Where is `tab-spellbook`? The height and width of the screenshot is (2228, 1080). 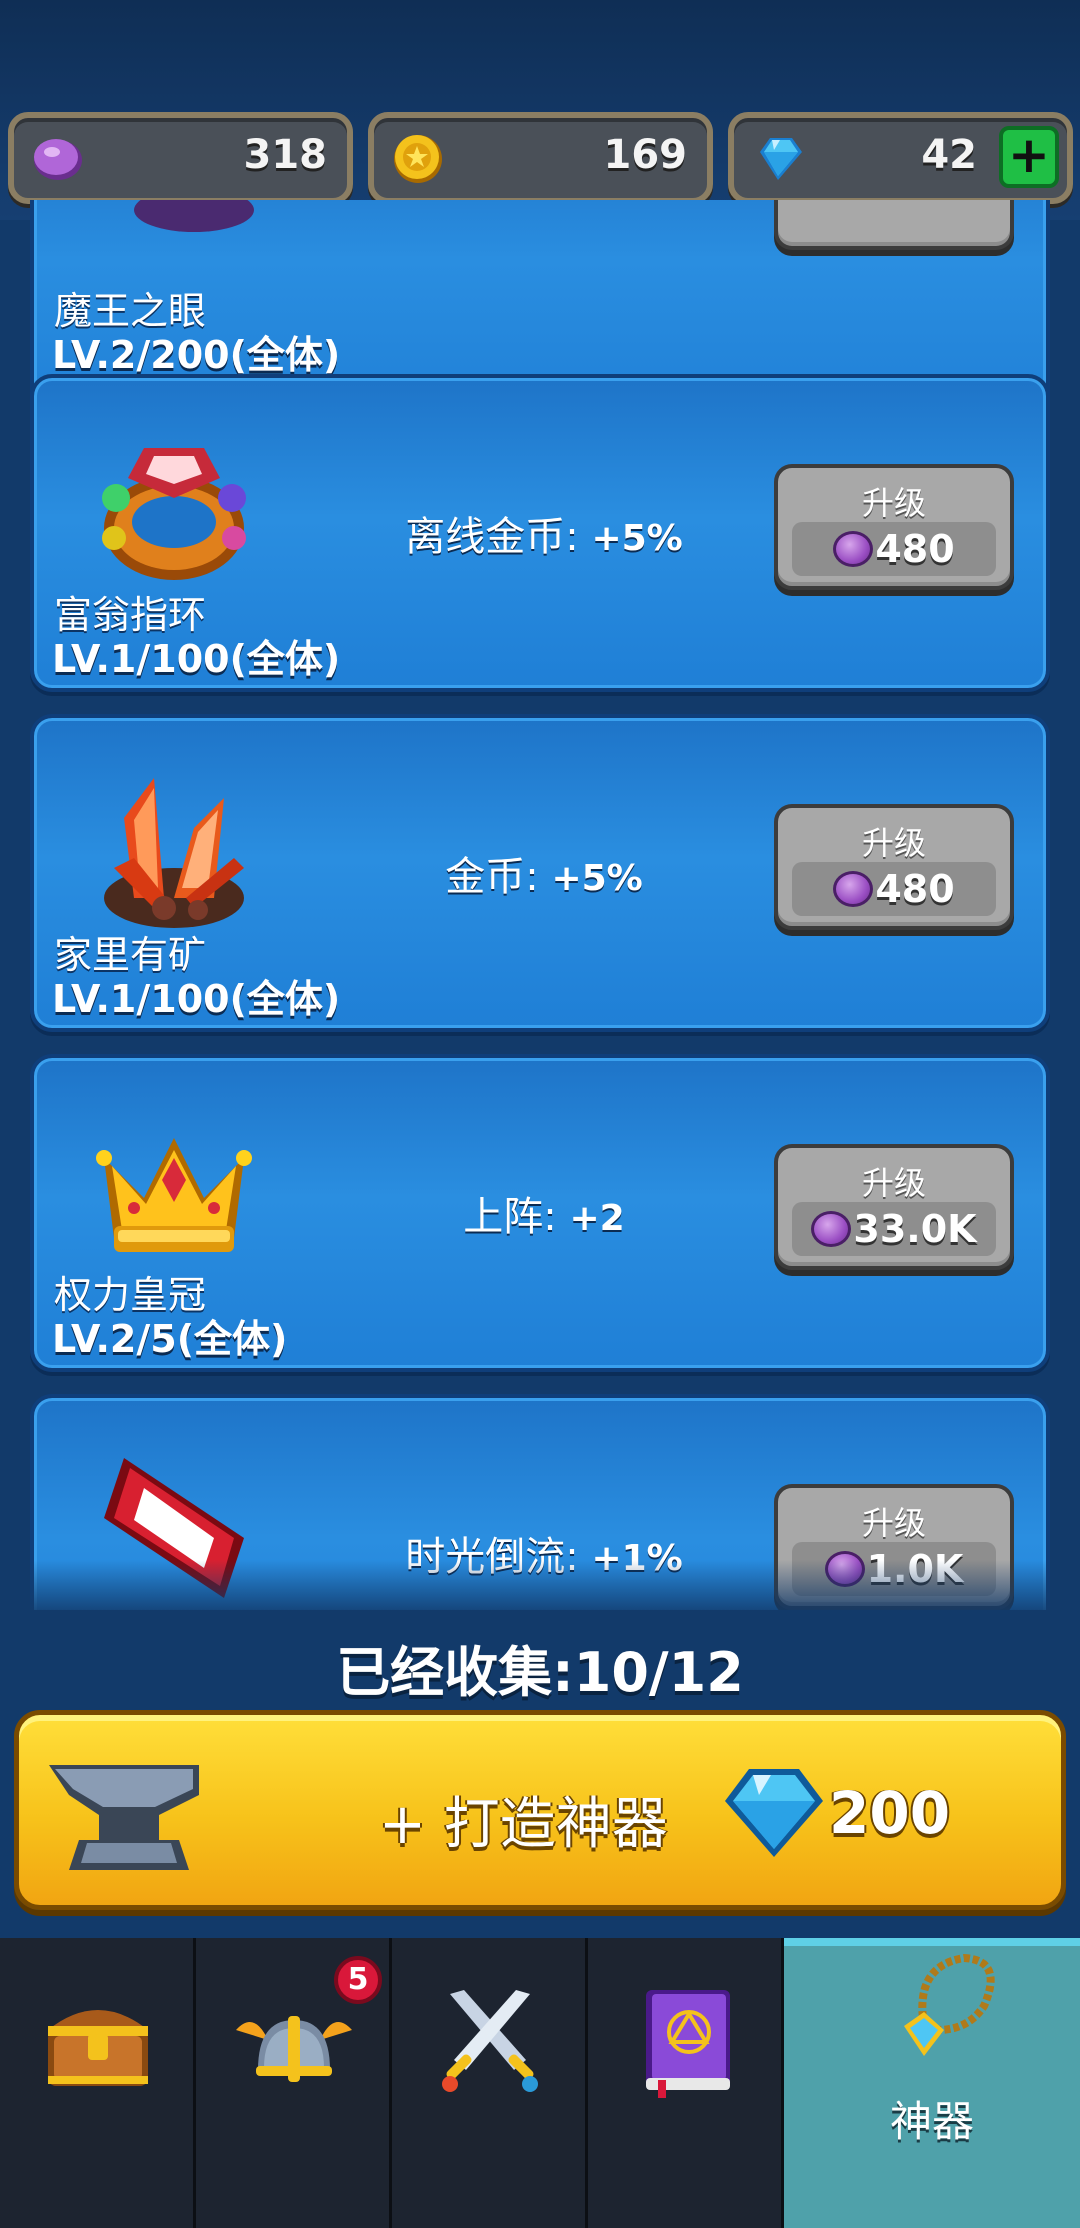
tab-spellbook is located at coordinates (686, 2083).